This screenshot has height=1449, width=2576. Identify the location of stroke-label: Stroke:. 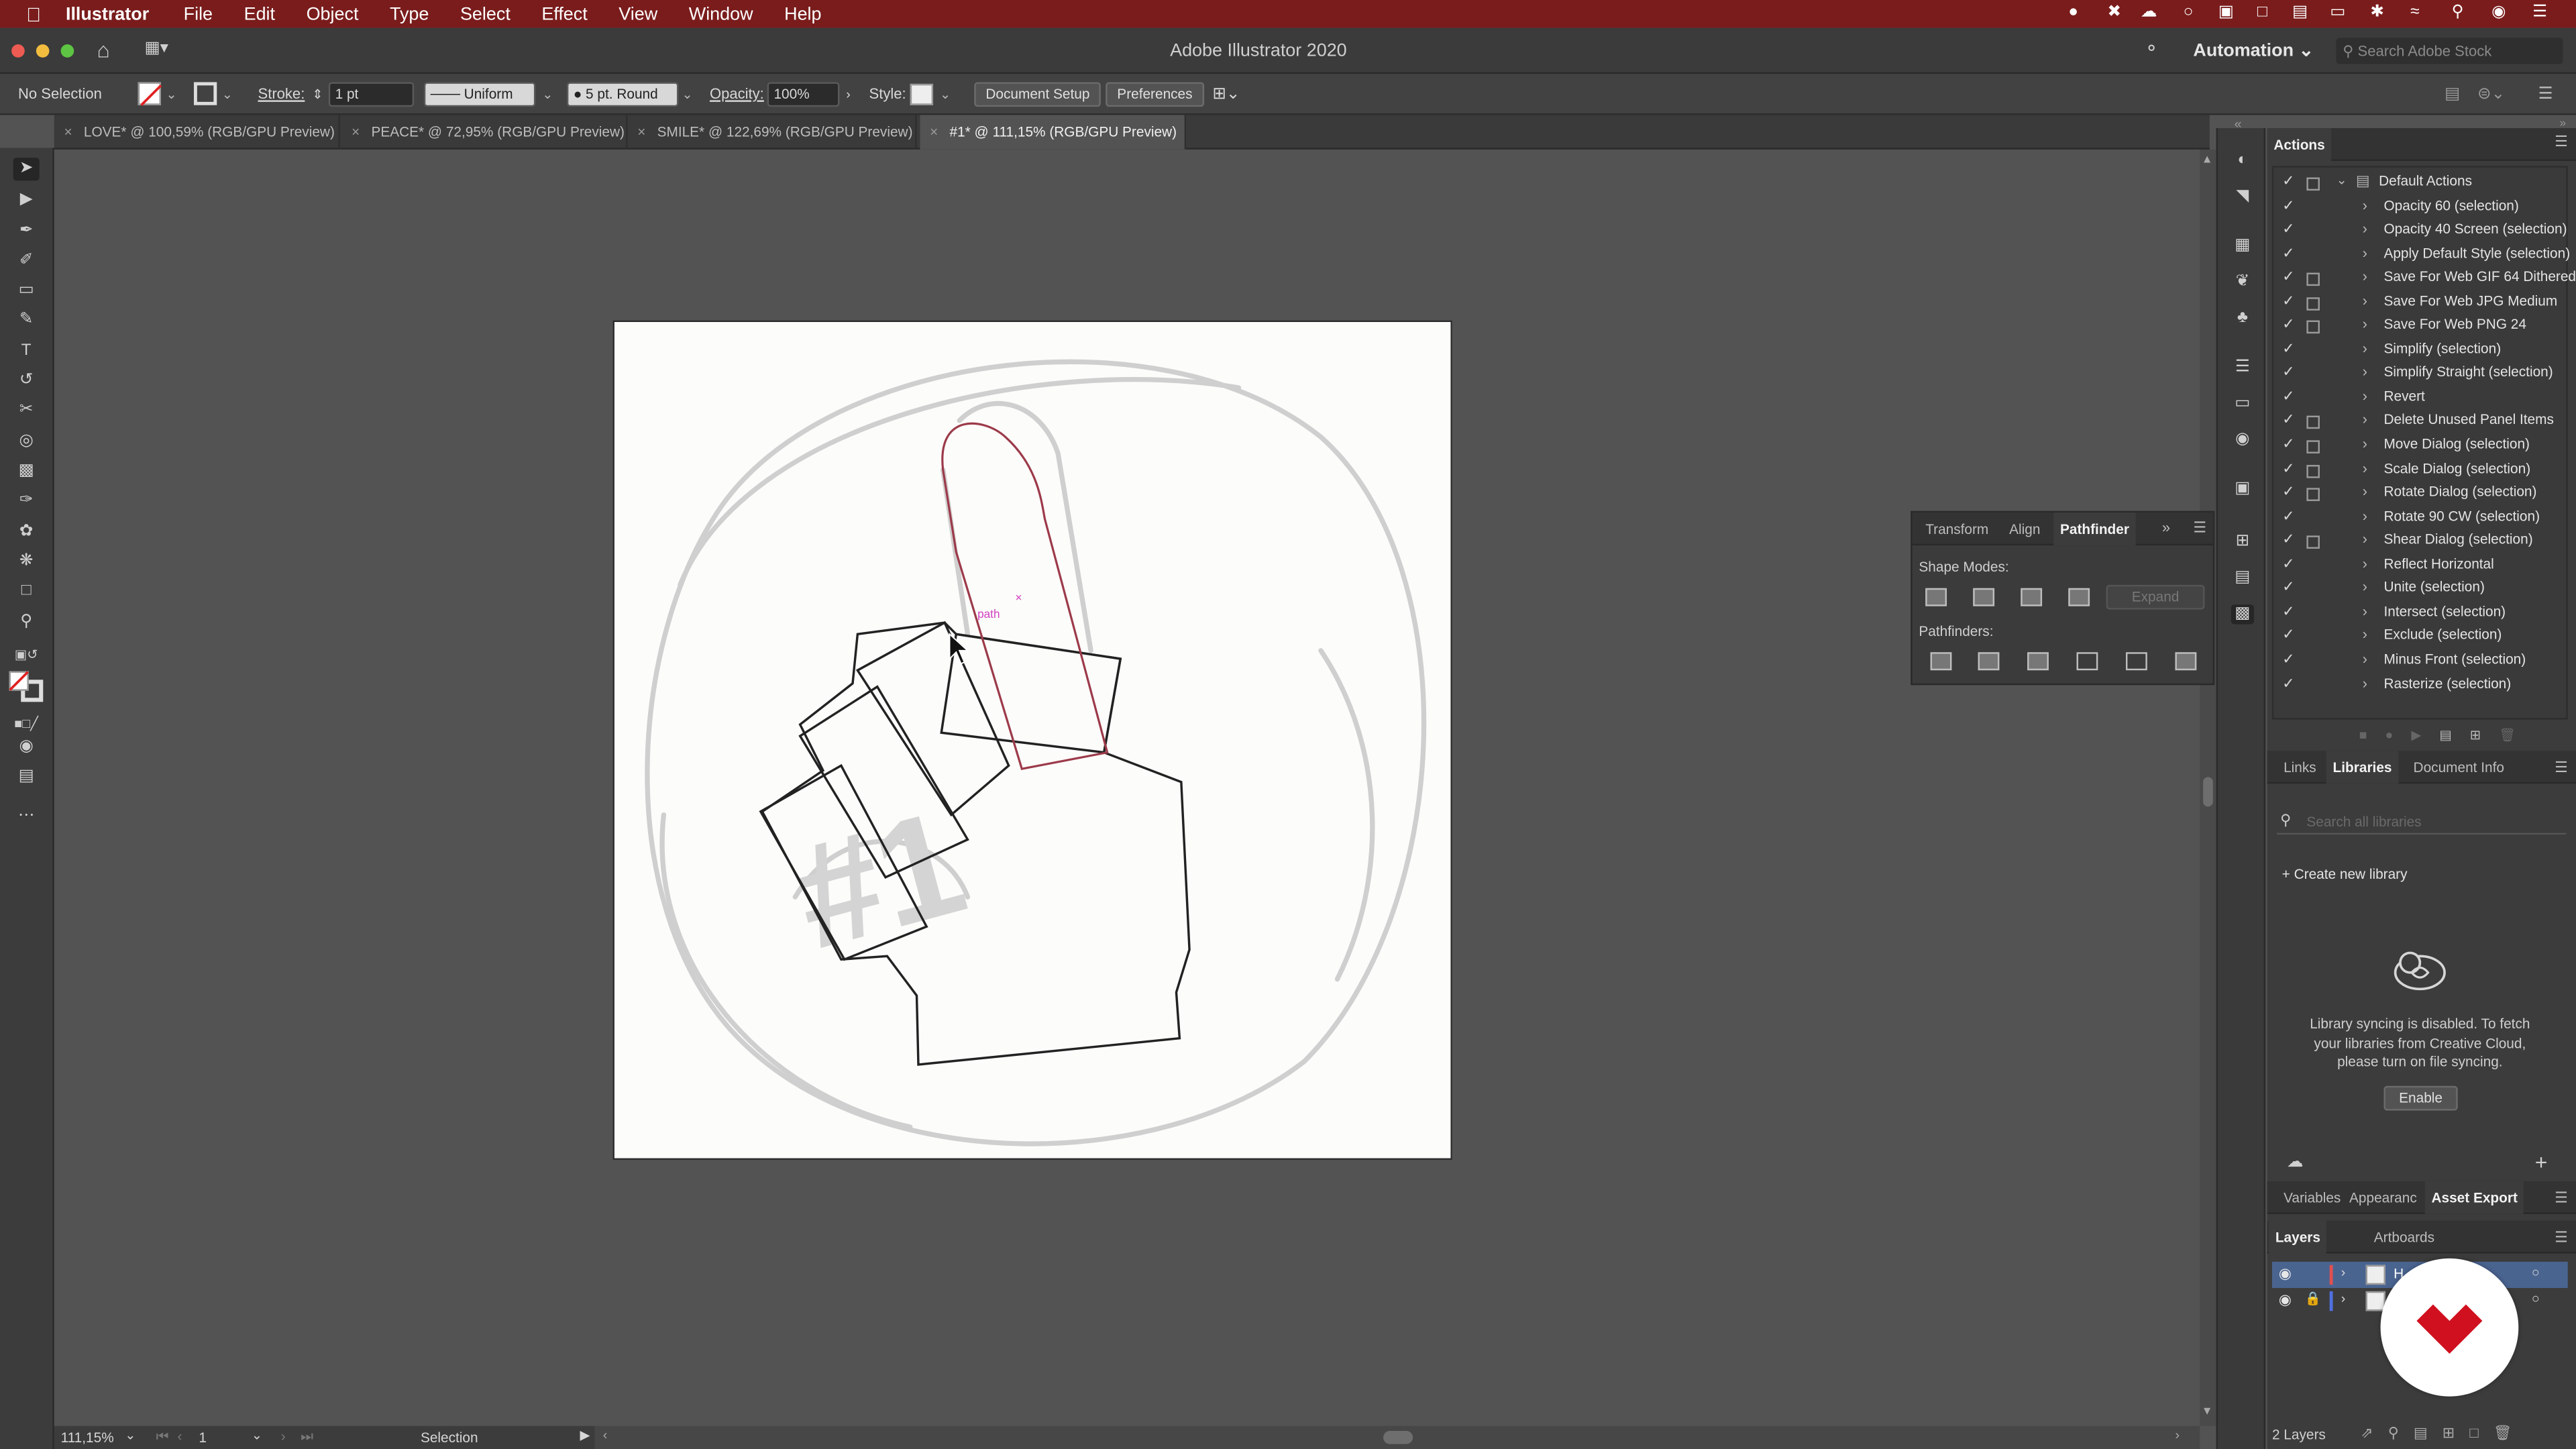
(281, 94).